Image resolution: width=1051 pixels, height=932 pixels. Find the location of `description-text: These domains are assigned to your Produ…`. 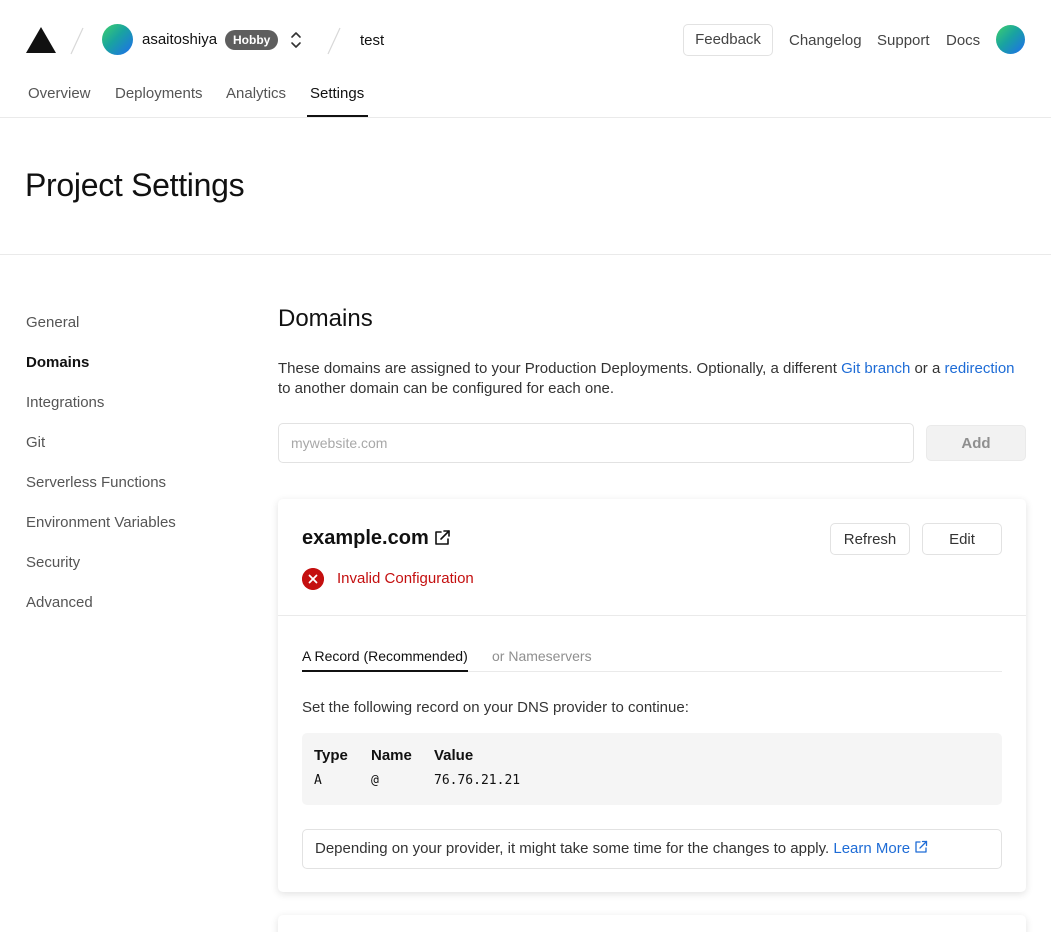

description-text: These domains are assigned to your Produ… is located at coordinates (560, 368).